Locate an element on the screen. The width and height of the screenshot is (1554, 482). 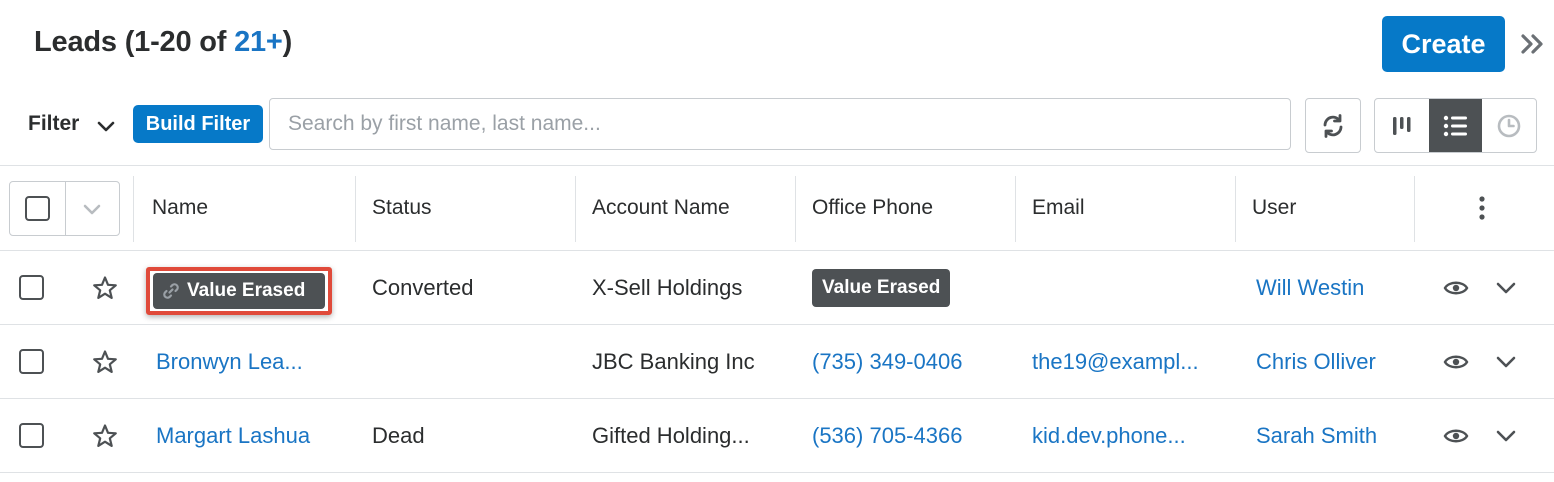
name-erased-highlight: Value Erased is located at coordinates (239, 291).